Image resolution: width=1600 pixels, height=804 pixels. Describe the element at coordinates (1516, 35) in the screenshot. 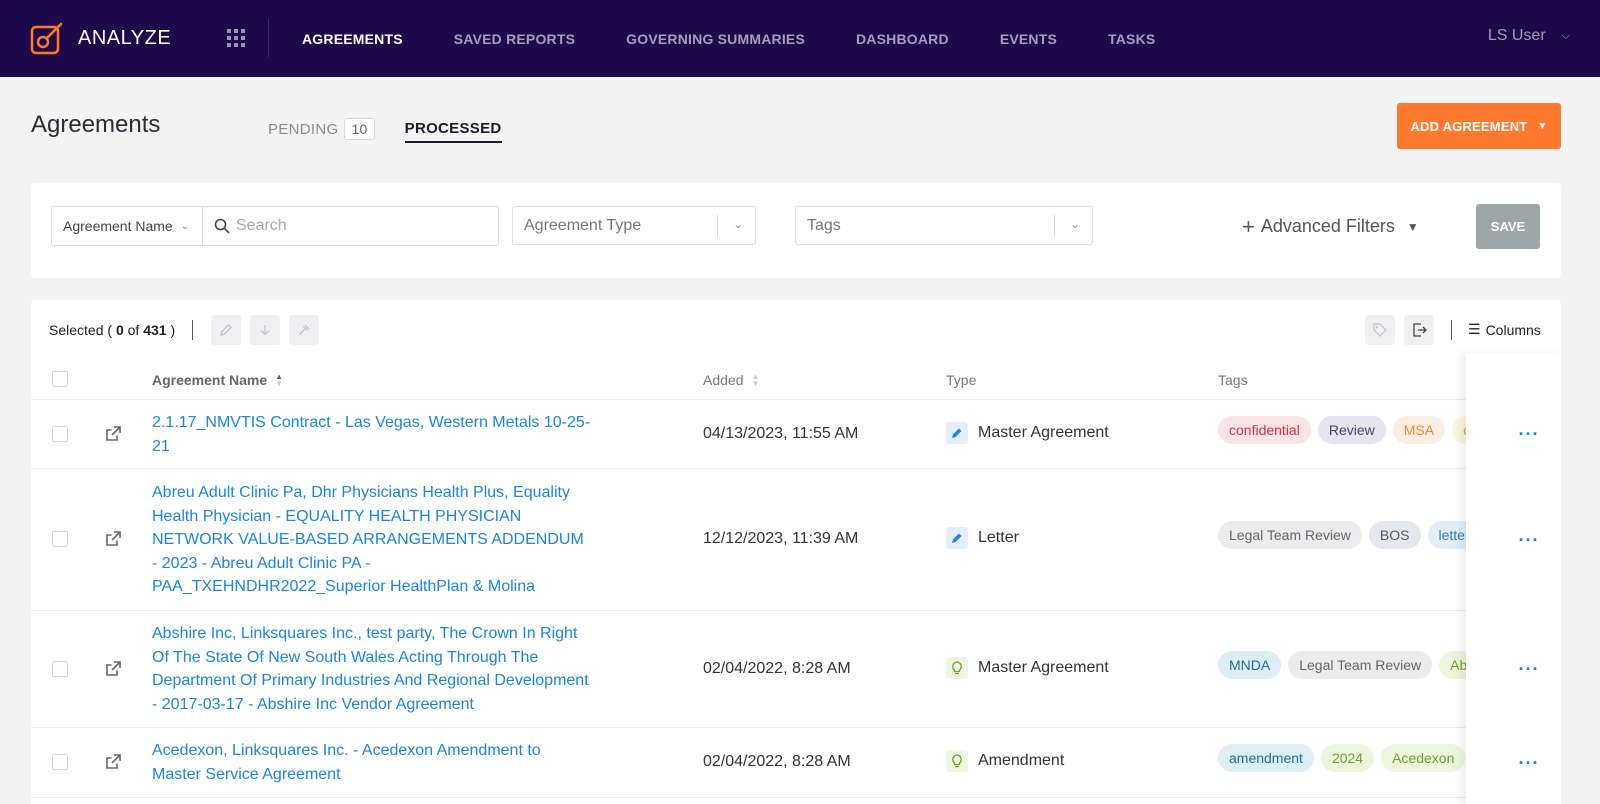

I see `user-name: LS User` at that location.